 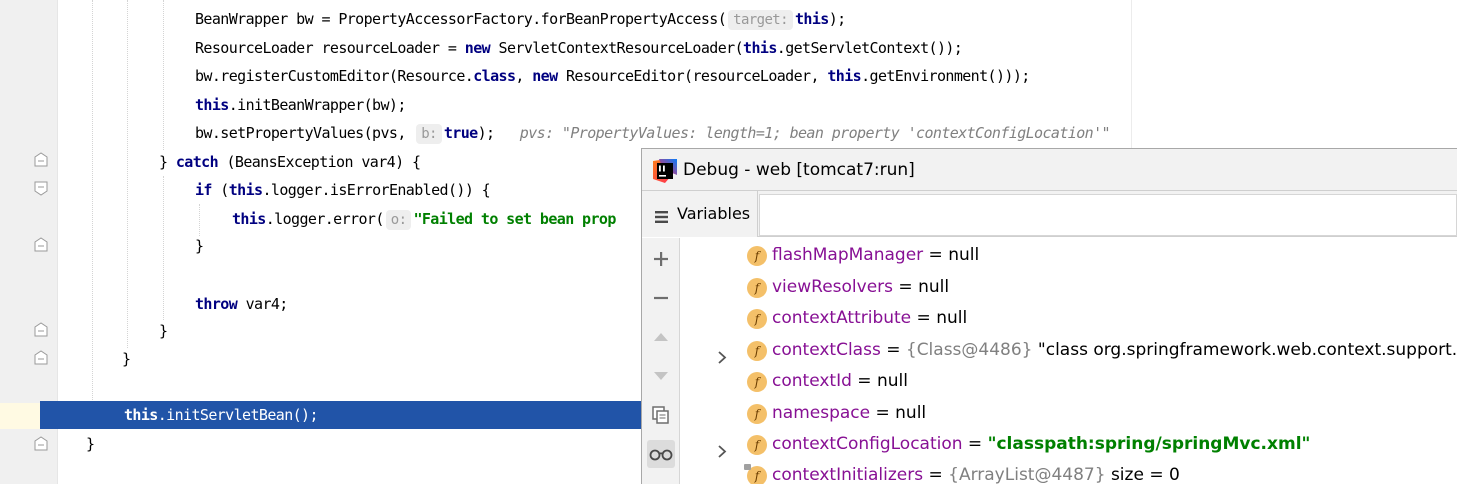 What do you see at coordinates (305, 133) in the screenshot?
I see `code-text: bw.setPropertyValues(pvs,` at bounding box center [305, 133].